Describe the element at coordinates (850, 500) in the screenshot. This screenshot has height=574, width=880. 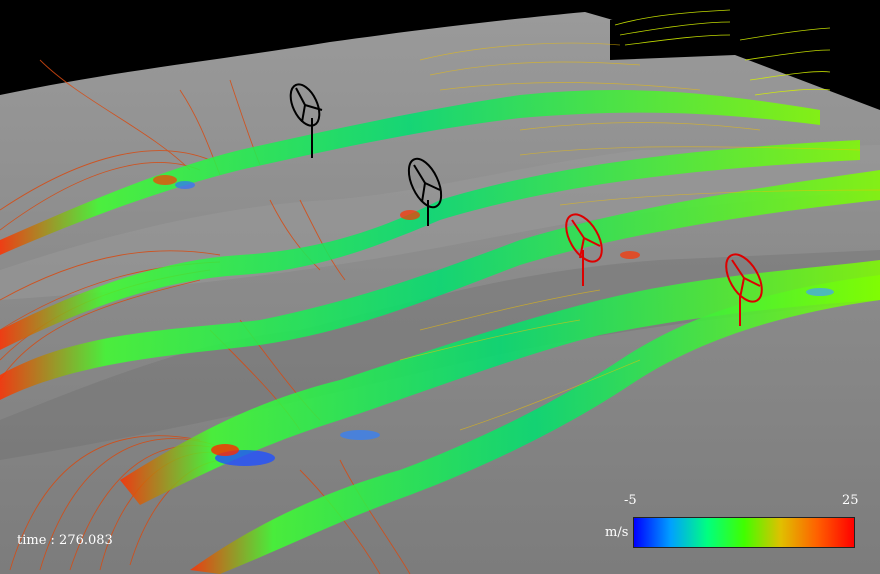
I see `colorbar-max-label: 25` at that location.